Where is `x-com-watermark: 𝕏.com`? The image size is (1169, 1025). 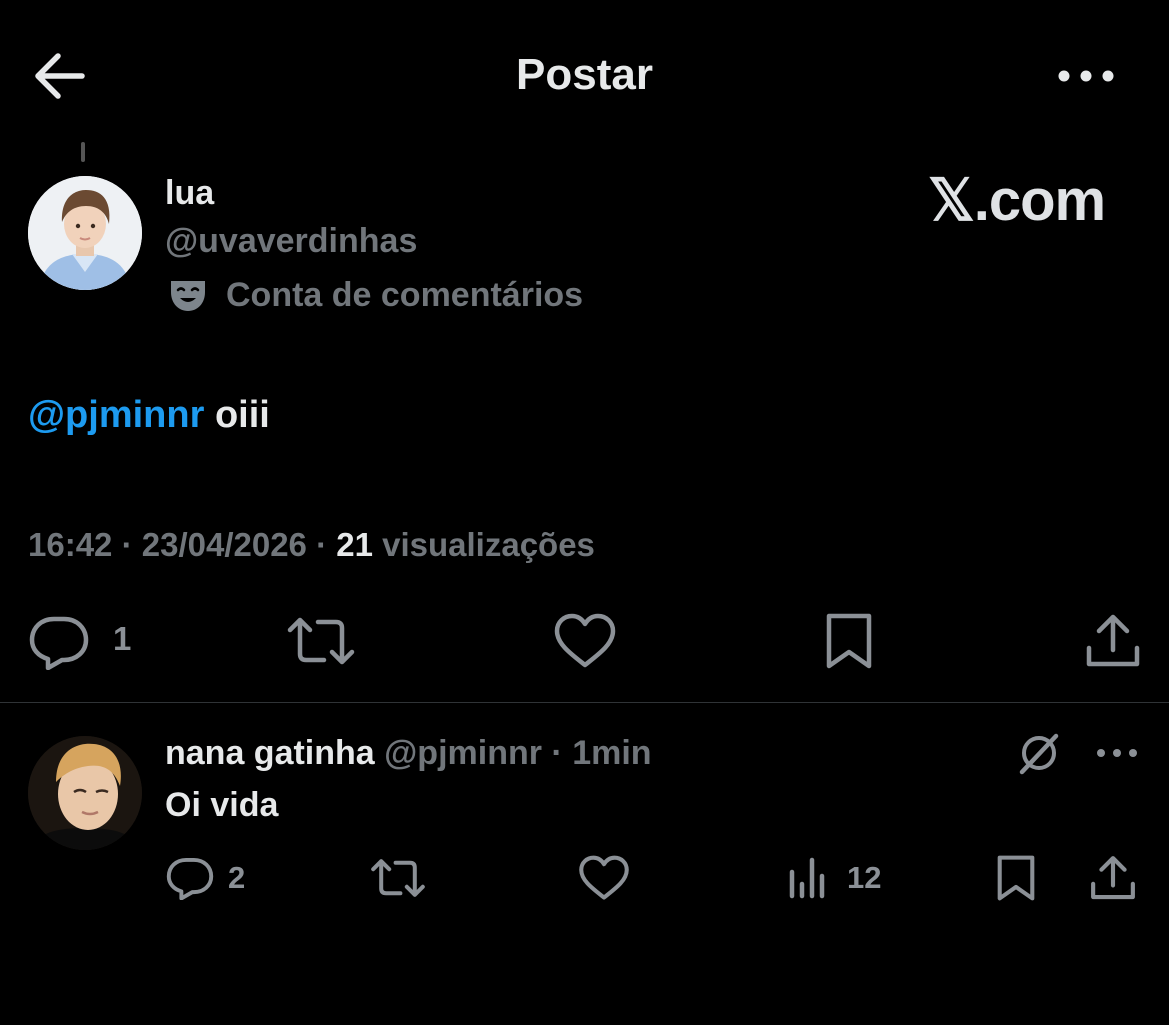
x-com-watermark: 𝕏.com is located at coordinates (1017, 200).